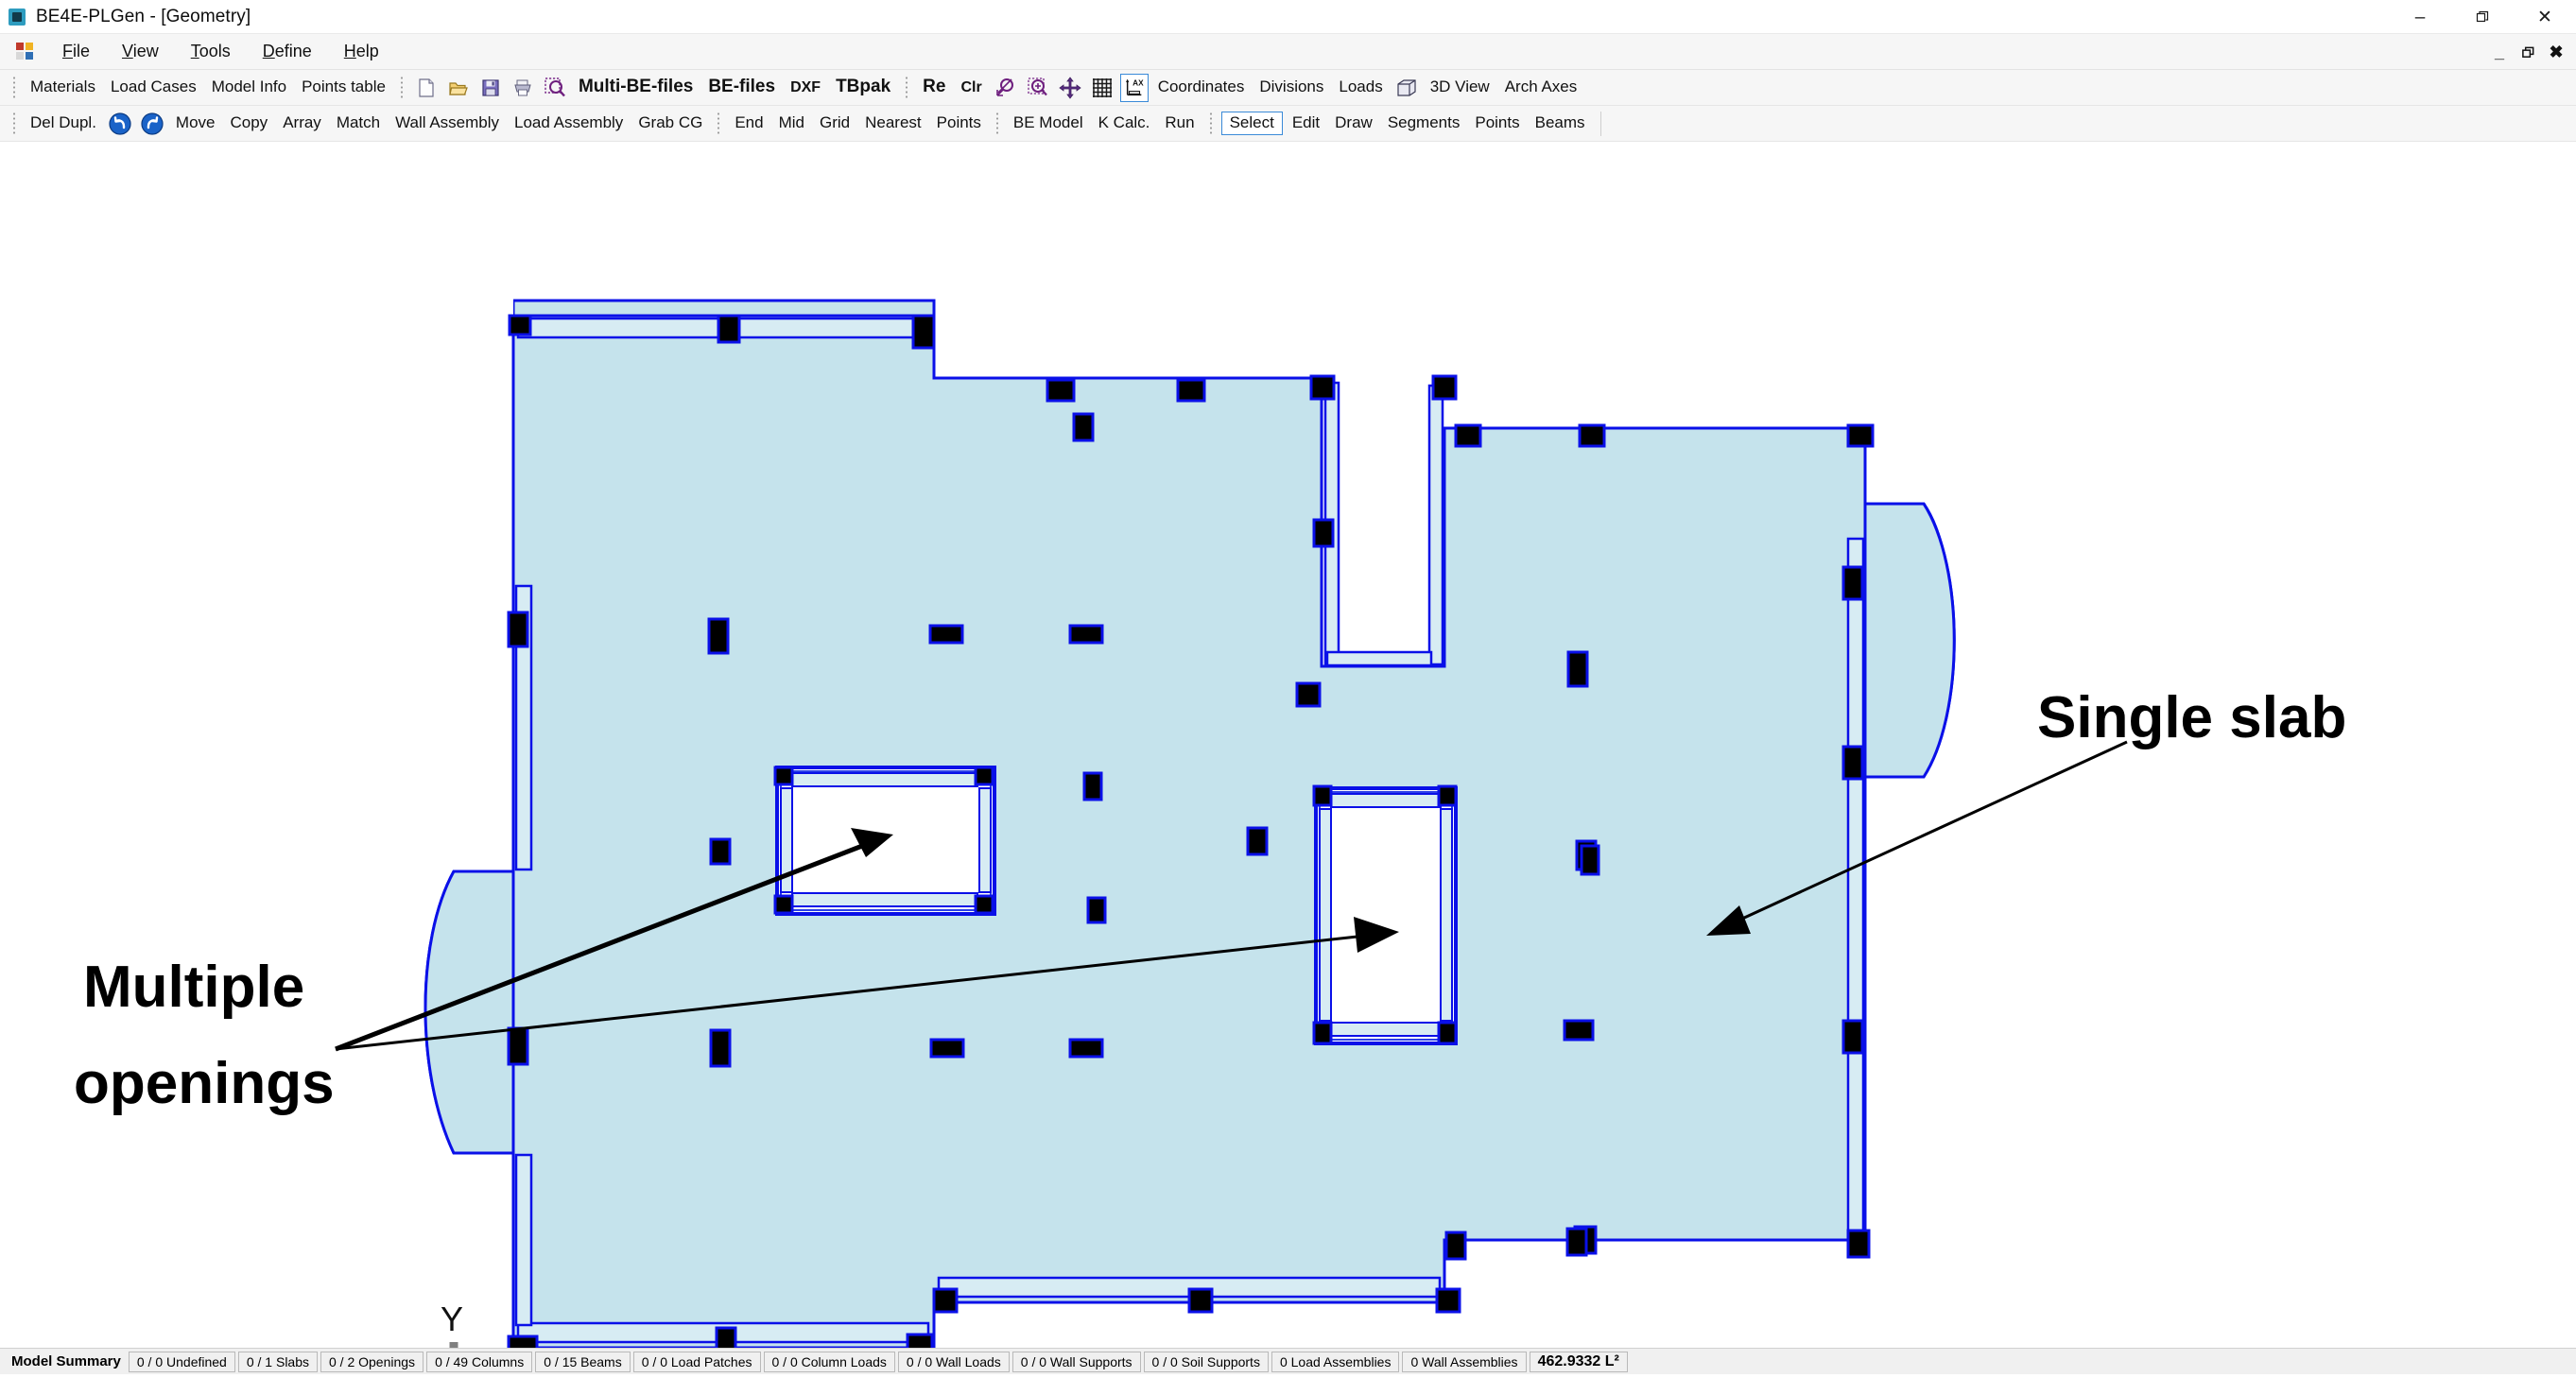 The image size is (2576, 1395). Describe the element at coordinates (1179, 124) in the screenshot. I see `toolbar-run-button: Run` at that location.